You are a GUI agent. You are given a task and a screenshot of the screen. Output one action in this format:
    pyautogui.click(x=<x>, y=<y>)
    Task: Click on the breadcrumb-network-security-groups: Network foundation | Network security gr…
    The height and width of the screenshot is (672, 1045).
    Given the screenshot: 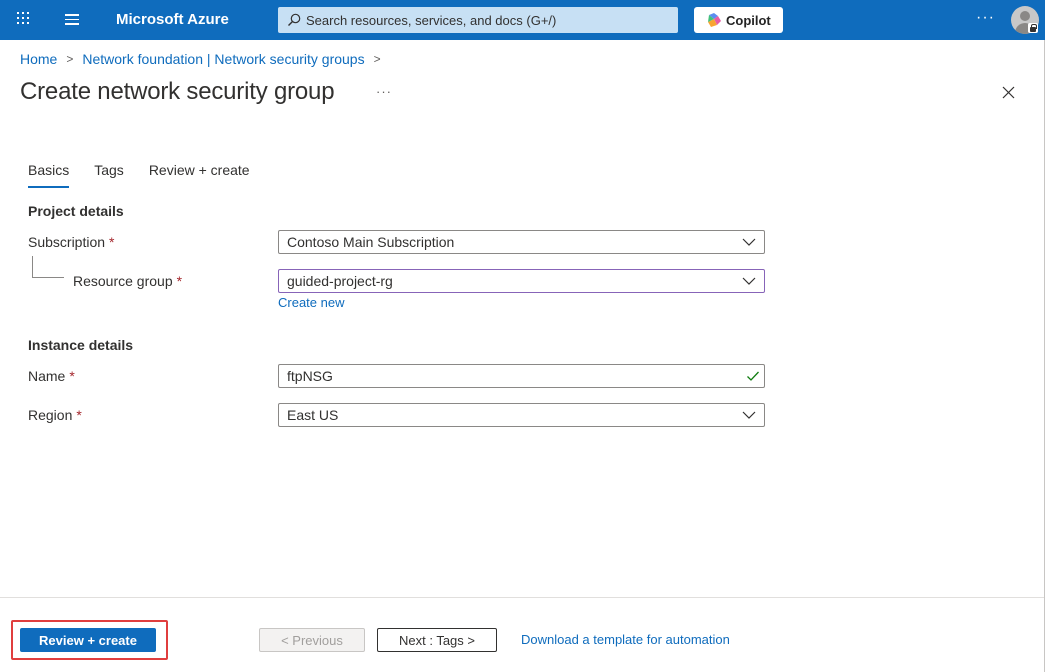 What is the action you would take?
    pyautogui.click(x=223, y=59)
    